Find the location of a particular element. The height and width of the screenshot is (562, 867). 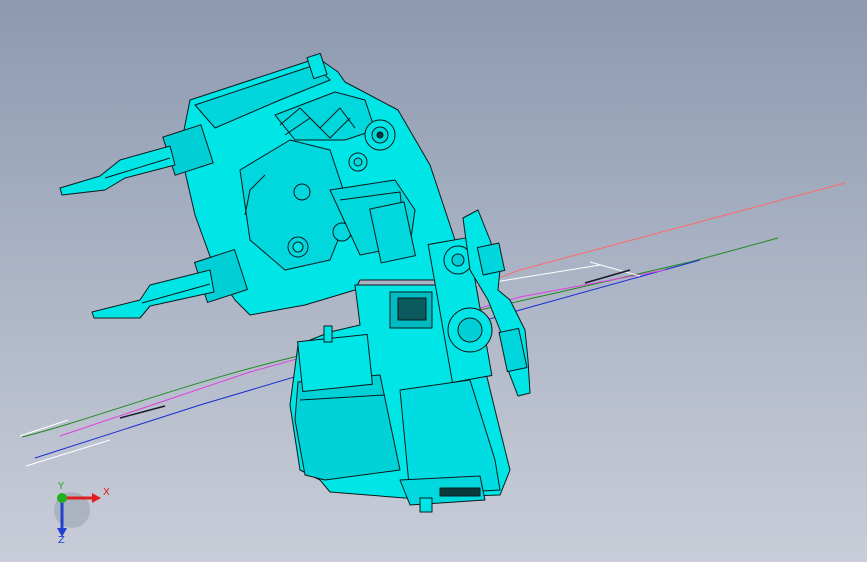

plug-pins is located at coordinates (460, 492).